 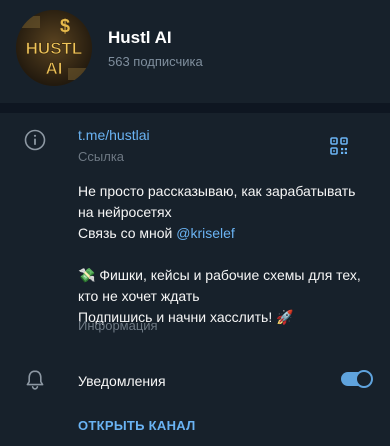 I want to click on avatar: $ HUSTL AI, so click(x=54, y=48).